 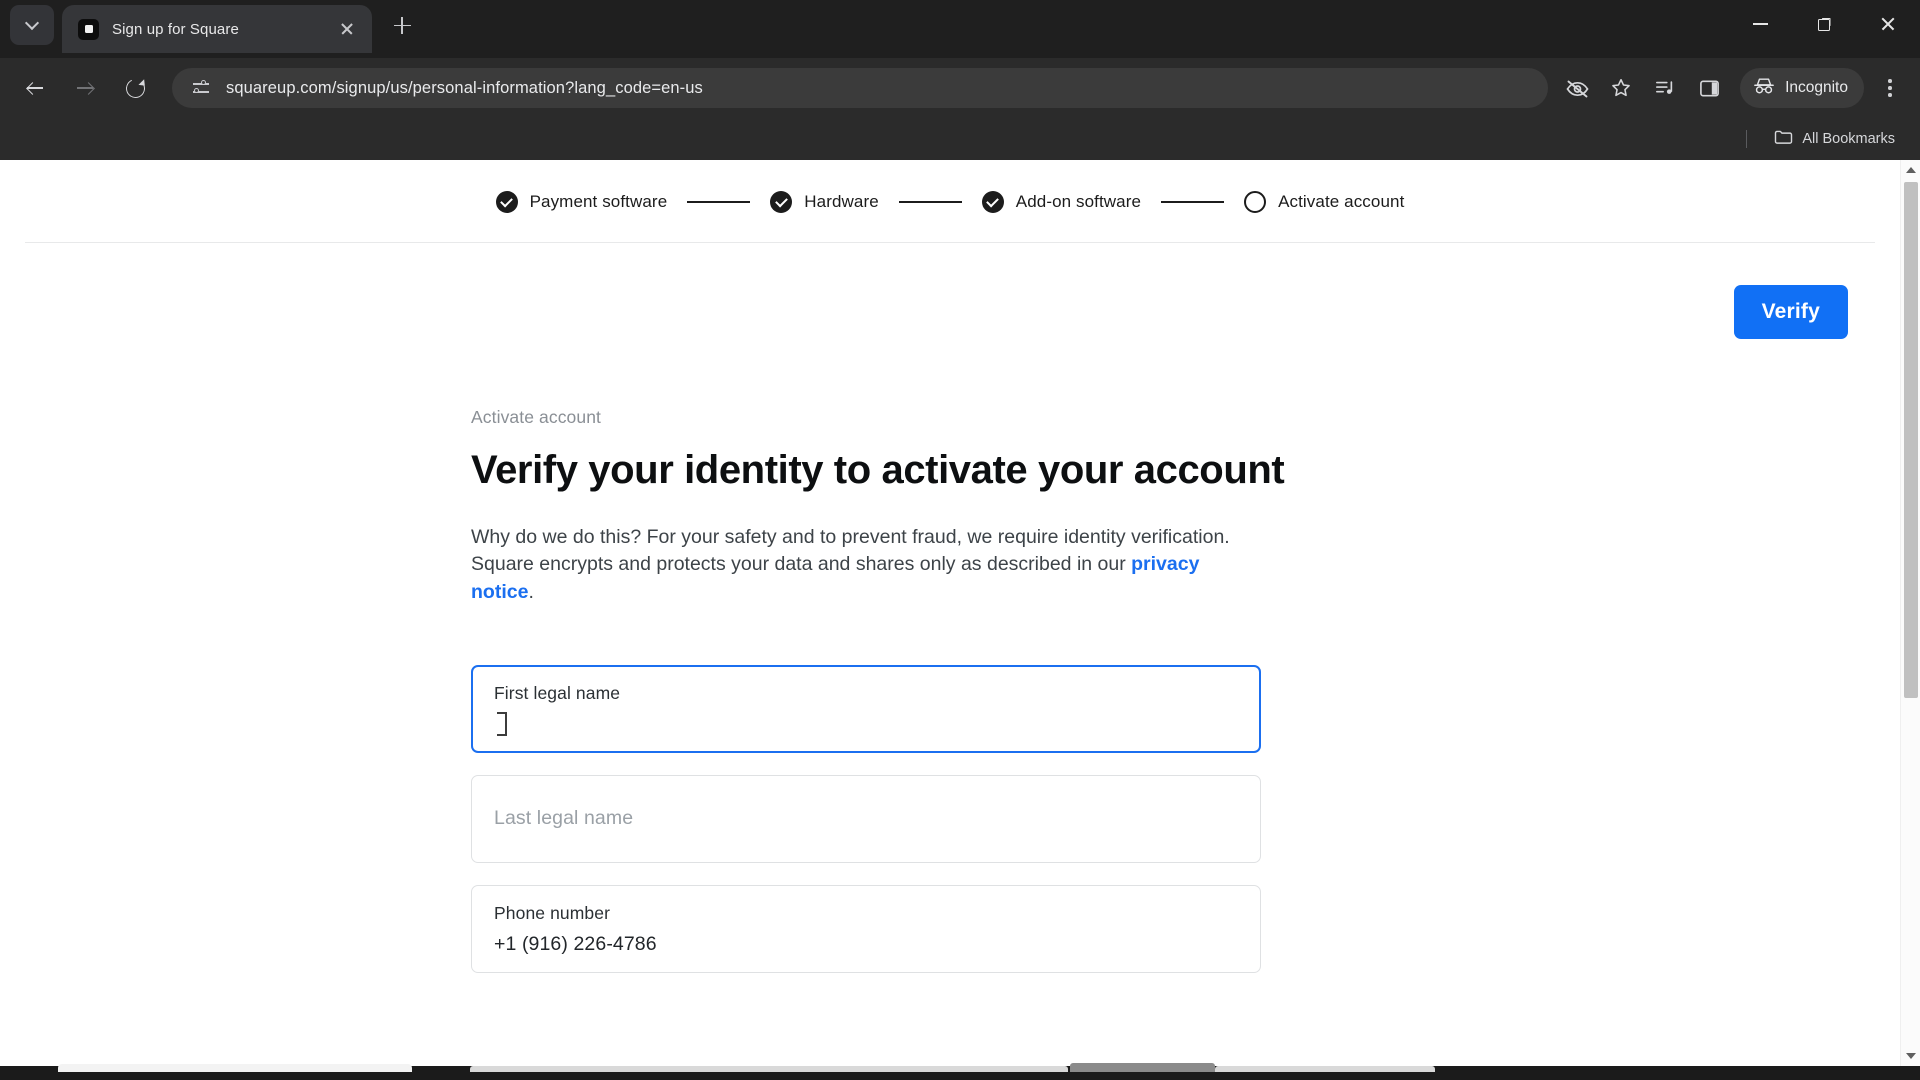 I want to click on chevron-down-icon, so click(x=32, y=24).